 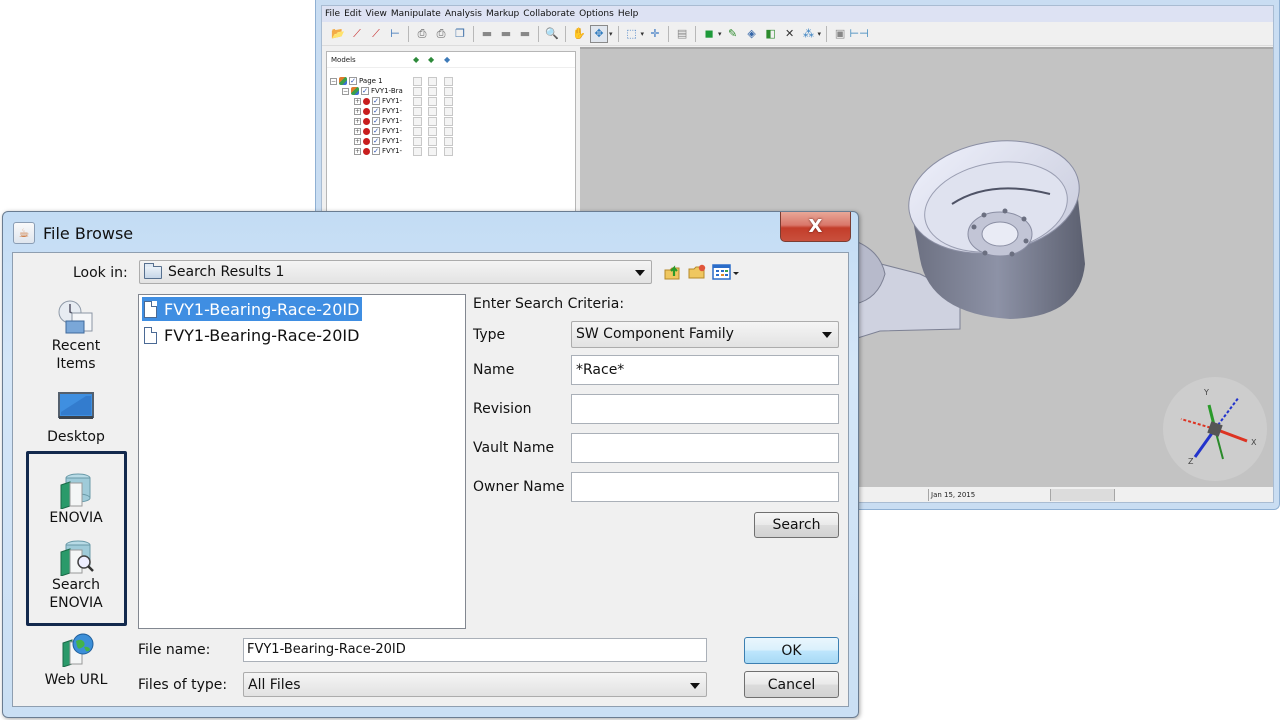 I want to click on section-icon: ◈, so click(x=752, y=34).